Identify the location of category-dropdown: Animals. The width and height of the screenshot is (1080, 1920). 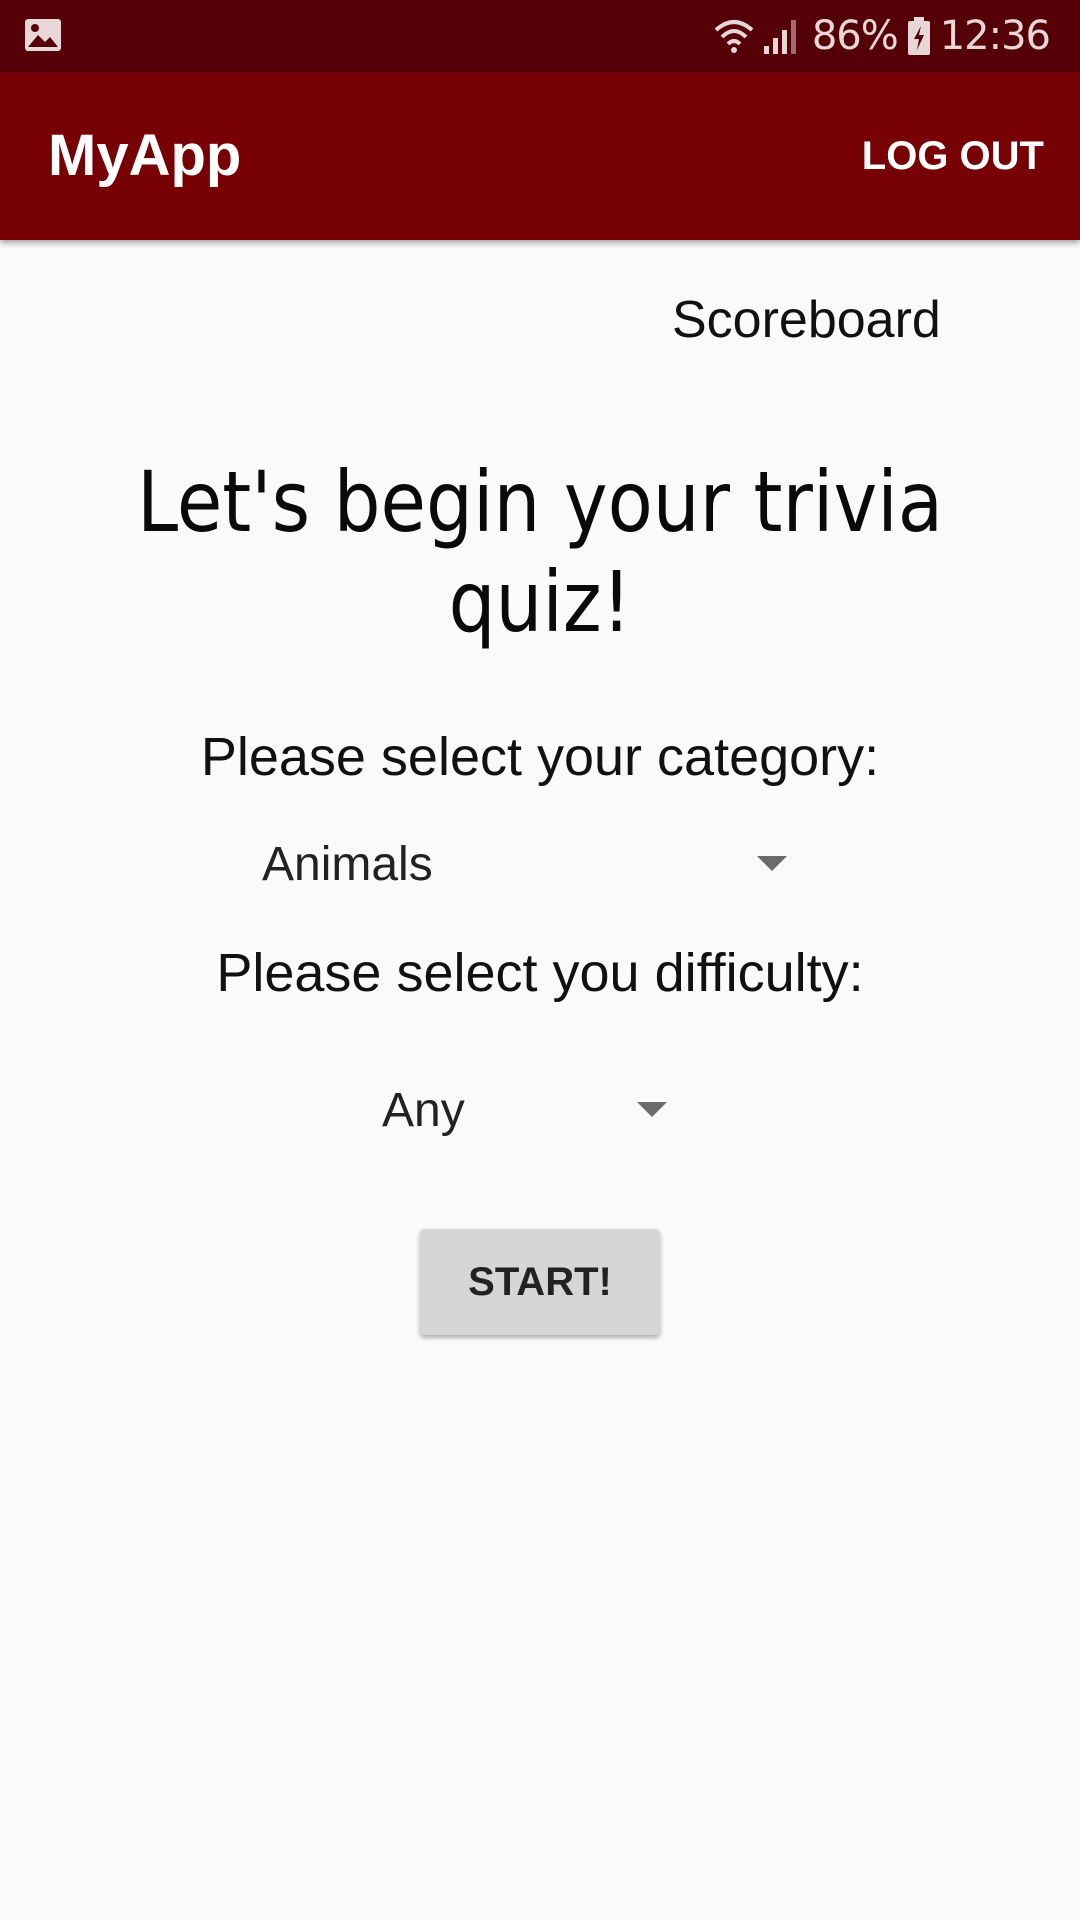
(527, 864).